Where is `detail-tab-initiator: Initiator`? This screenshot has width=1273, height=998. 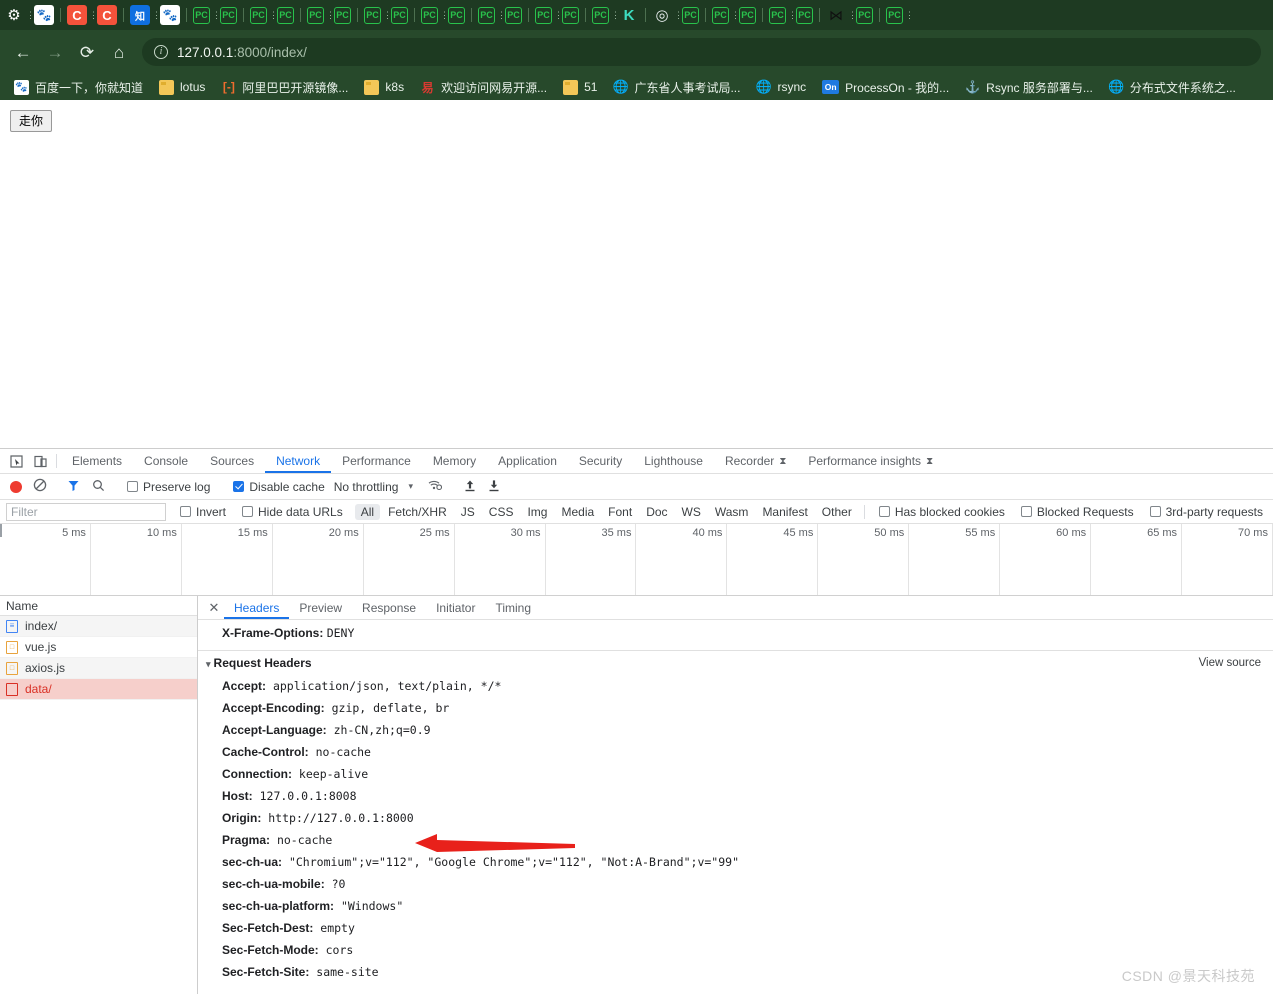
detail-tab-initiator: Initiator is located at coordinates (455, 607).